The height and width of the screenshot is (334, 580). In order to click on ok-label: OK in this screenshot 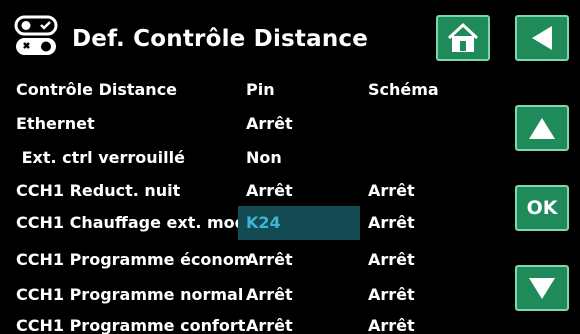, I will do `click(542, 208)`.